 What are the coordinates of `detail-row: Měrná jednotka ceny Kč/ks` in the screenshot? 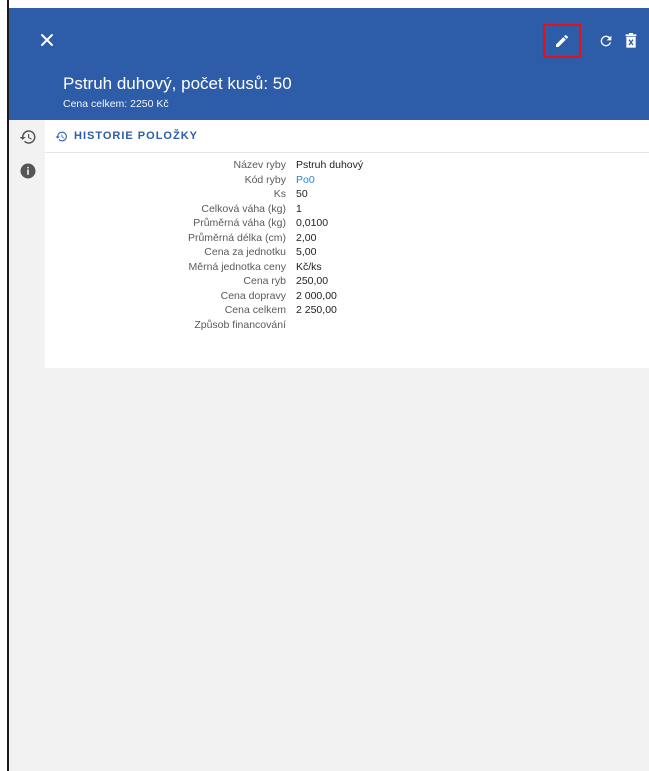 It's located at (347, 267).